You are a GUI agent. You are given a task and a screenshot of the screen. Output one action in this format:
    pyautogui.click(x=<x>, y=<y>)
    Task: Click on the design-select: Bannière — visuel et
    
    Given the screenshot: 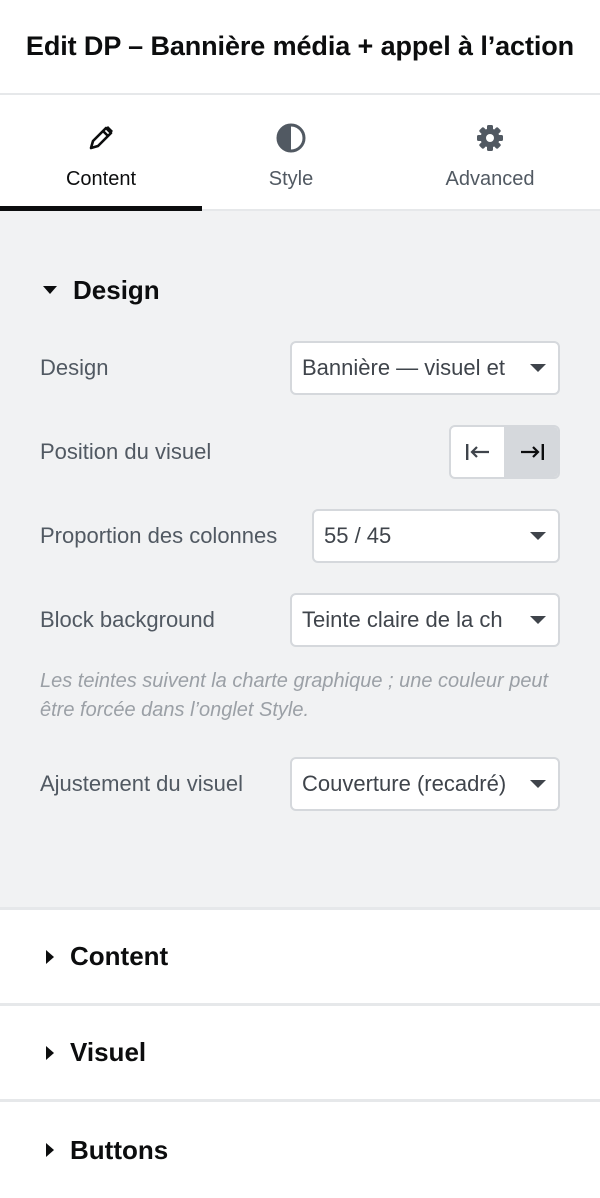 What is the action you would take?
    pyautogui.click(x=425, y=368)
    